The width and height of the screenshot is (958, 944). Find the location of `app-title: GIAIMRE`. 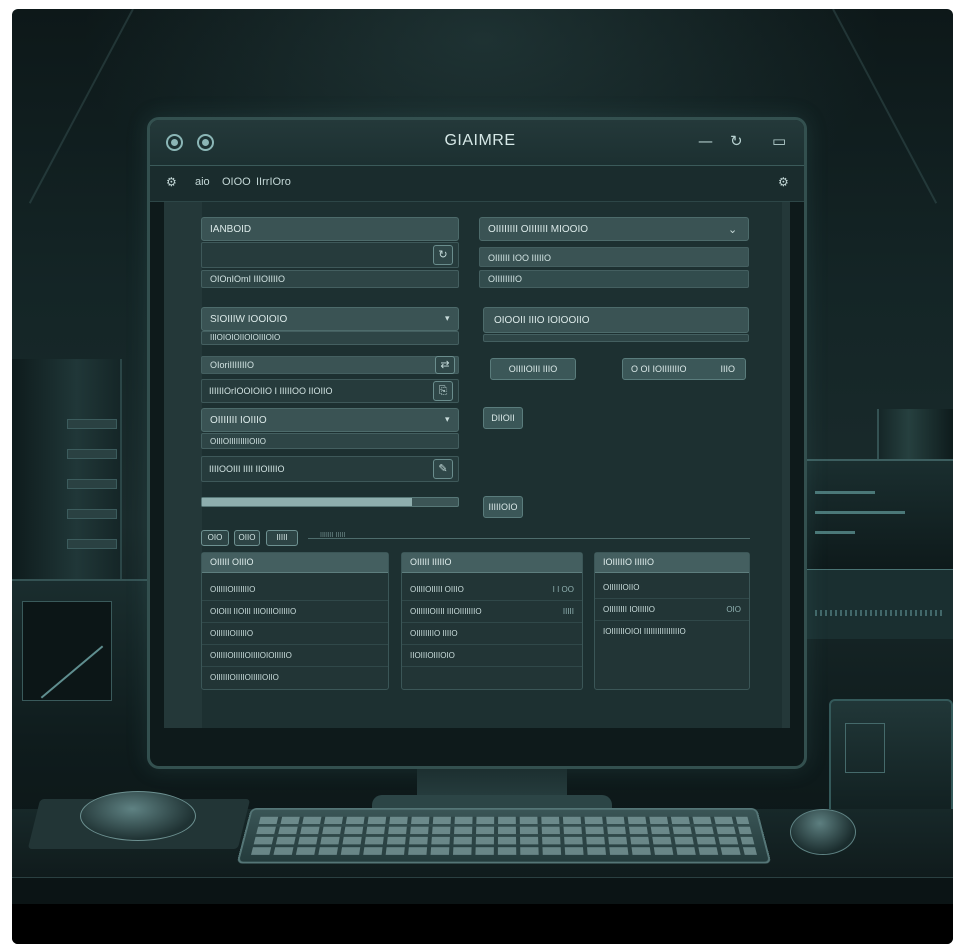

app-title: GIAIMRE is located at coordinates (480, 140).